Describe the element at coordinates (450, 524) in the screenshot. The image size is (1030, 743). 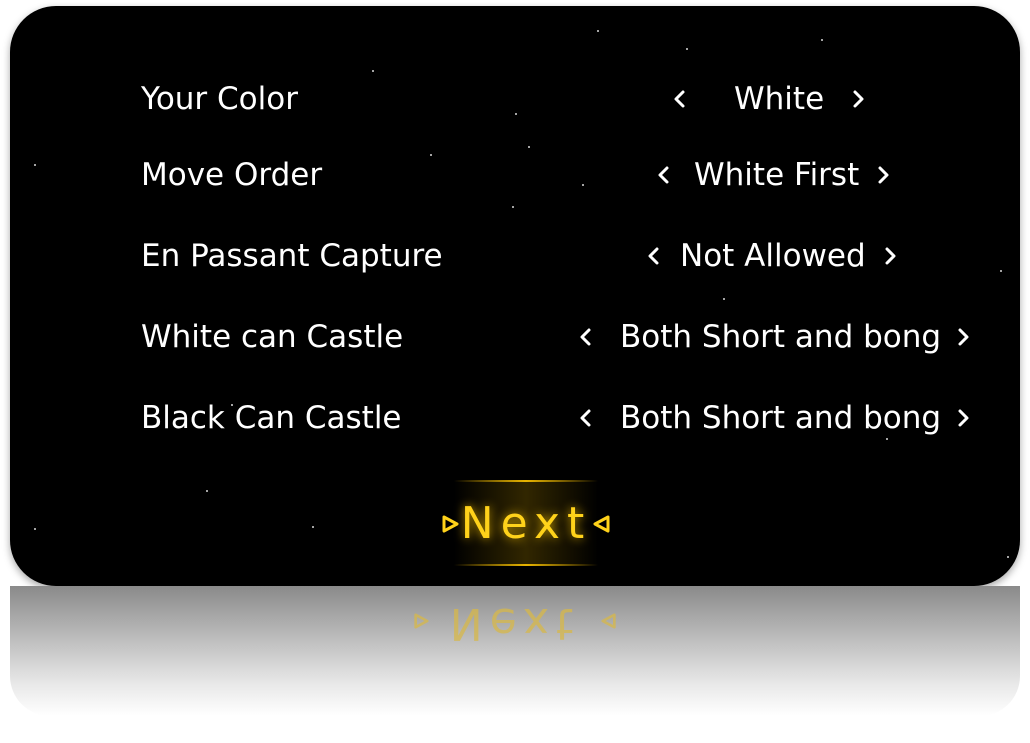
I see `triangle-right-icon` at that location.